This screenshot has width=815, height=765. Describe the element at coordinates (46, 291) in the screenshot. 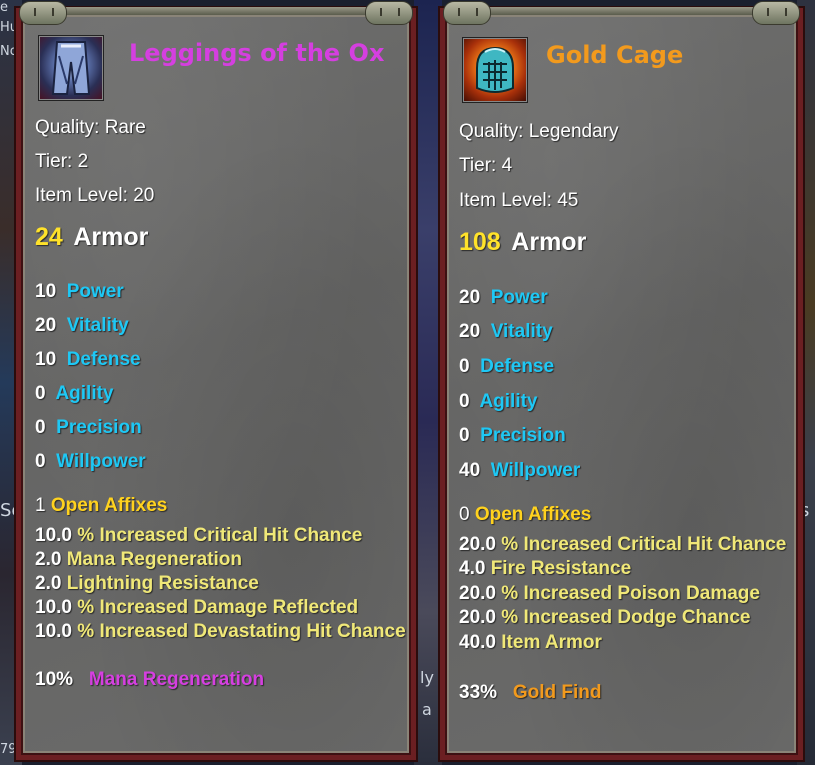

I see `stat-value: 10` at that location.